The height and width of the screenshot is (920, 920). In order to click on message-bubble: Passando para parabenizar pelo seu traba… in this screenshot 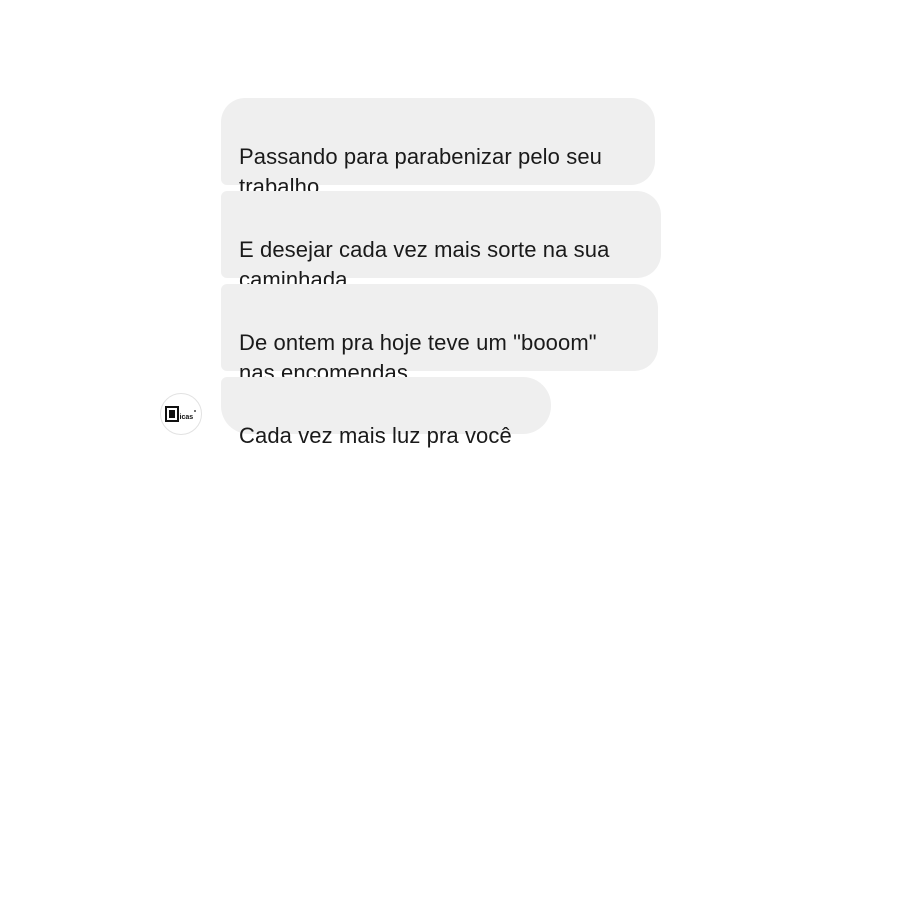, I will do `click(438, 148)`.